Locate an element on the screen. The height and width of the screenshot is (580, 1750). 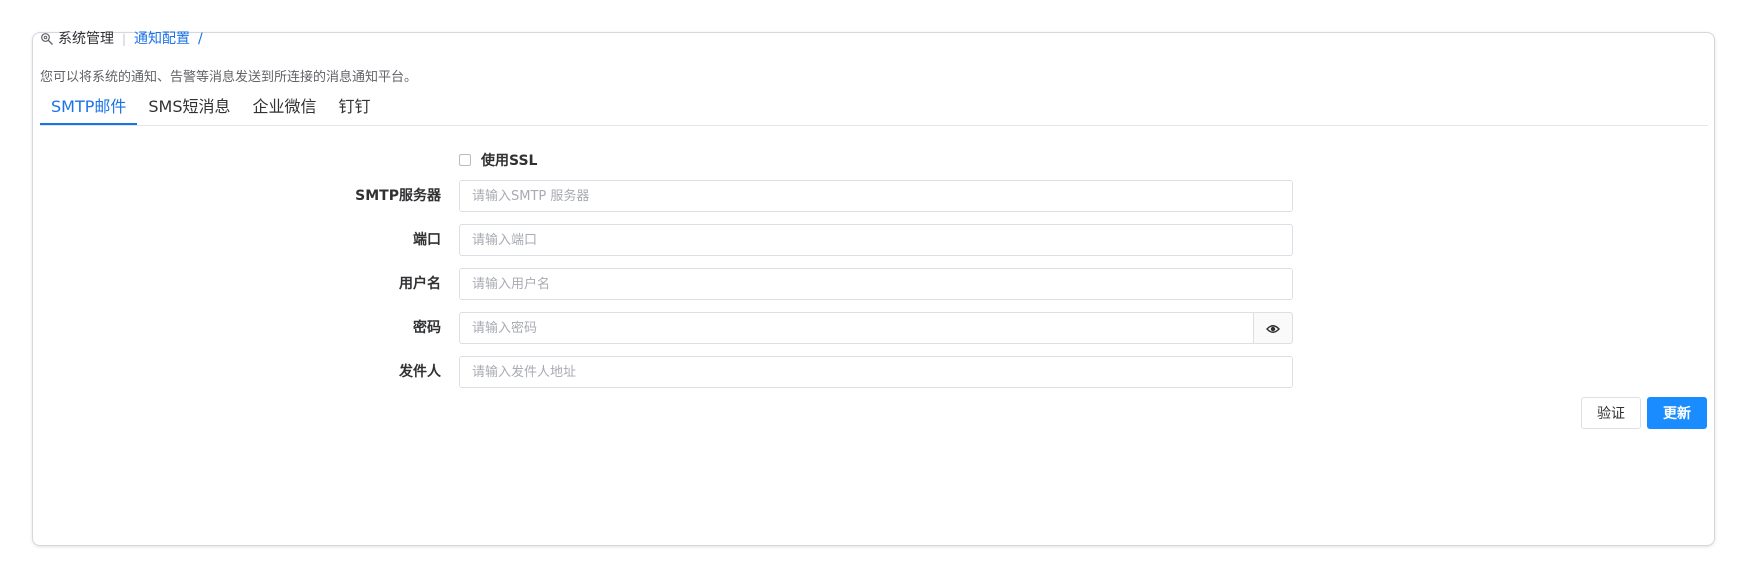
sender-input is located at coordinates (876, 372).